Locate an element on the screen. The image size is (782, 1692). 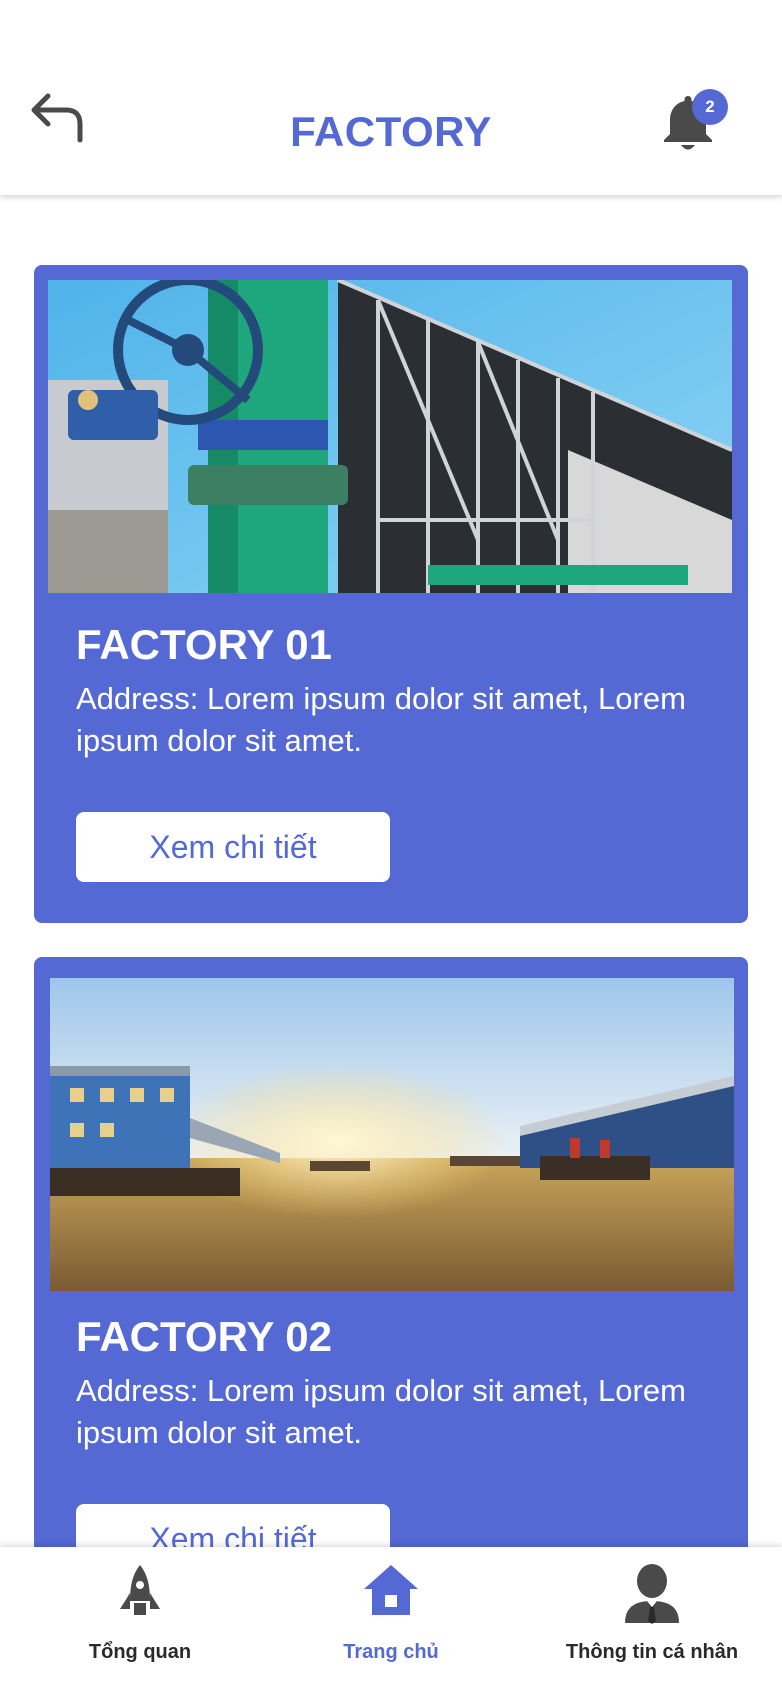
rocket-icon is located at coordinates (140, 1590).